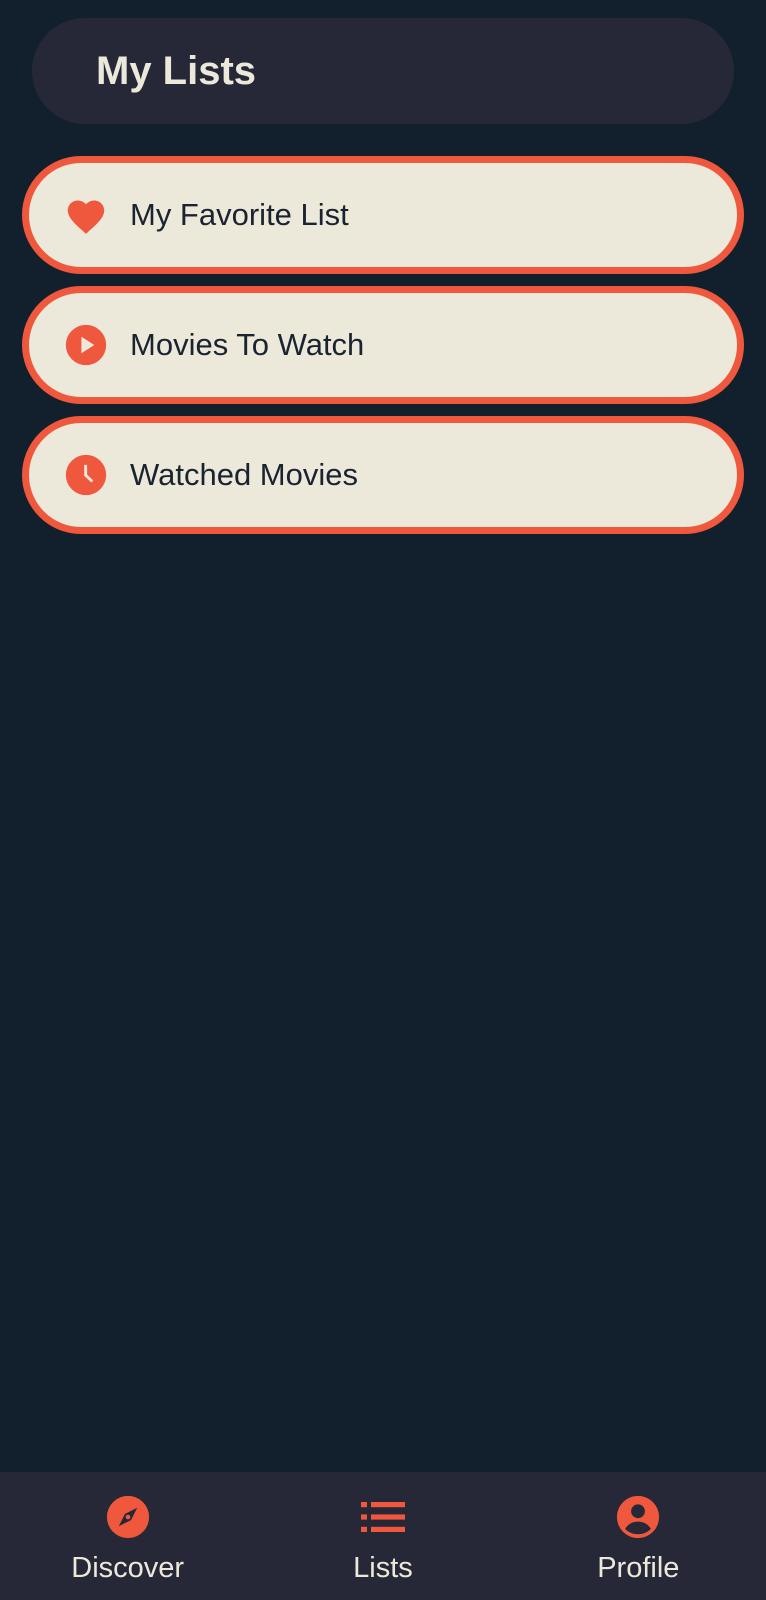  I want to click on app-header: My Lists, so click(383, 71).